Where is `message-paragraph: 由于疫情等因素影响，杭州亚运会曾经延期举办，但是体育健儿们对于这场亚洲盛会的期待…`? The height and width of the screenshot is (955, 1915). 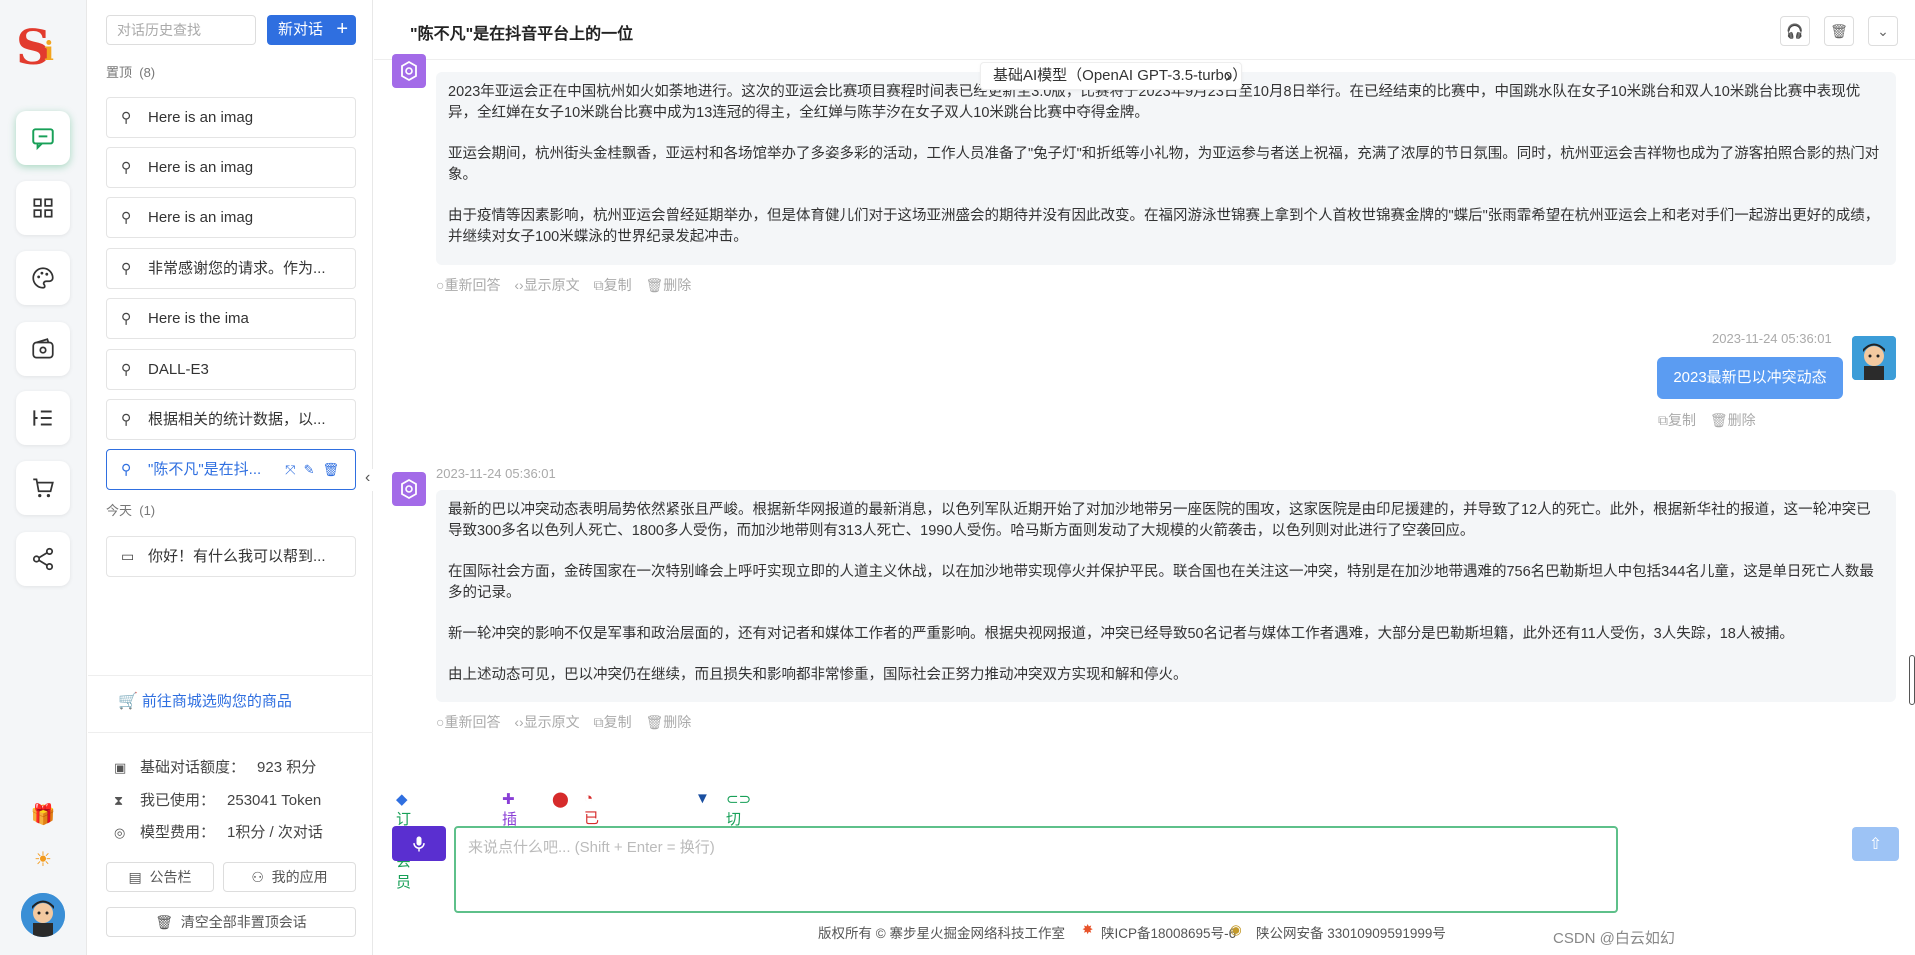
message-paragraph: 由于疫情等因素影响，杭州亚运会曾经延期举办，但是体育健儿们对于这场亚洲盛会的期待… is located at coordinates (1164, 226).